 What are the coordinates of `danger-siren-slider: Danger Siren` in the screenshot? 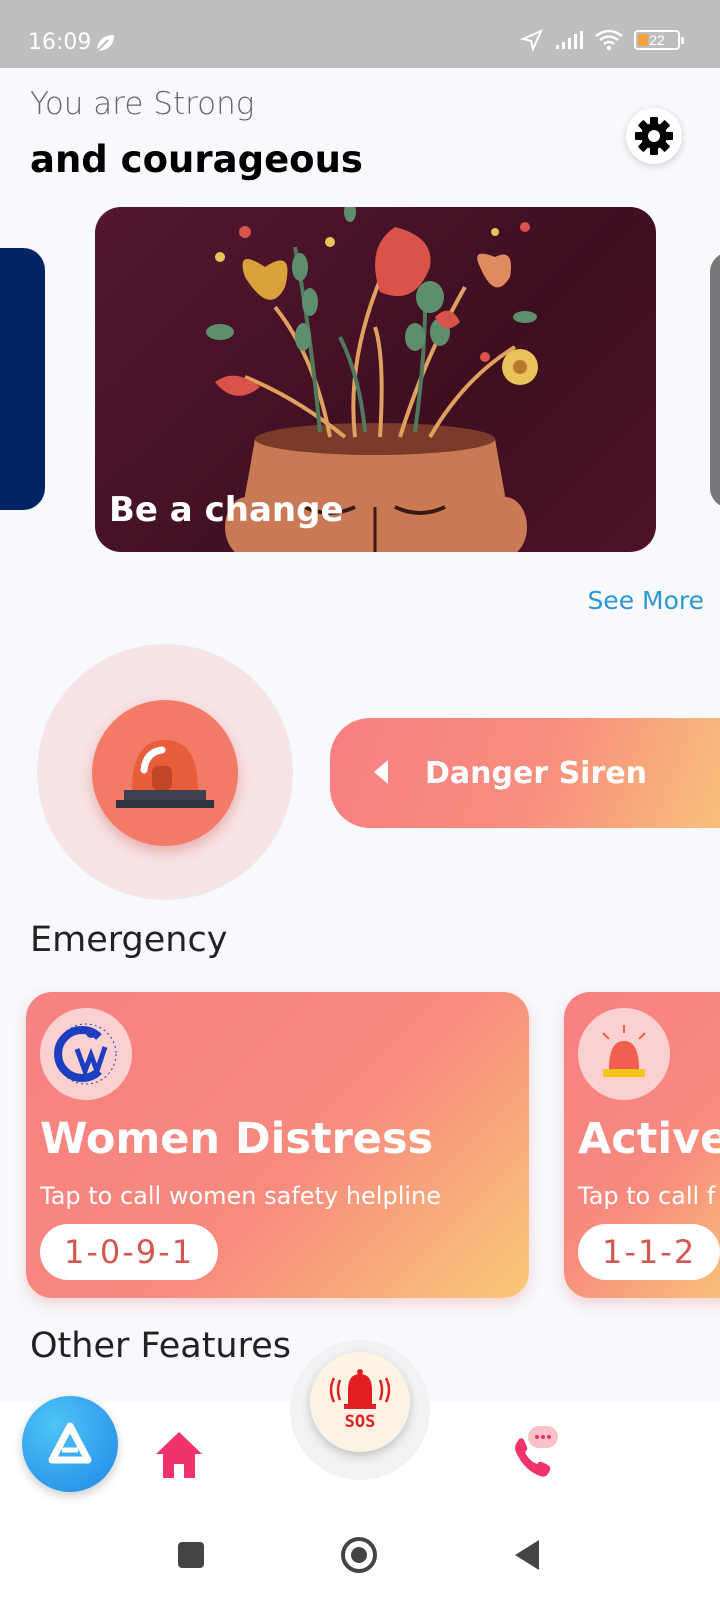 It's located at (525, 773).